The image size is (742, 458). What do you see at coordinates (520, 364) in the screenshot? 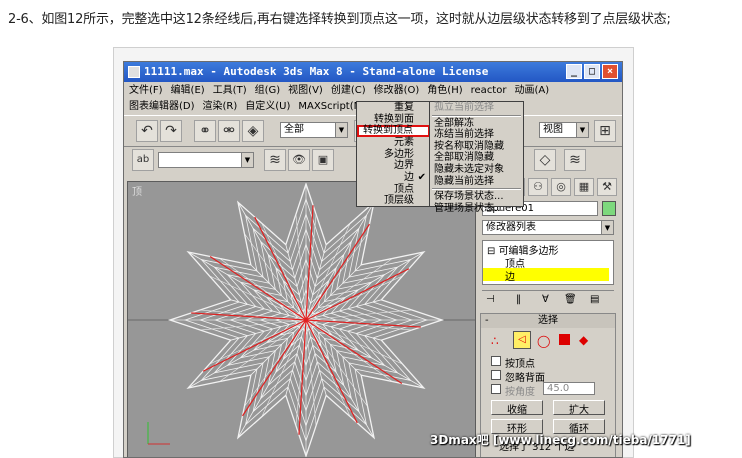
I see `by-vertex-label: 按顶点` at bounding box center [520, 364].